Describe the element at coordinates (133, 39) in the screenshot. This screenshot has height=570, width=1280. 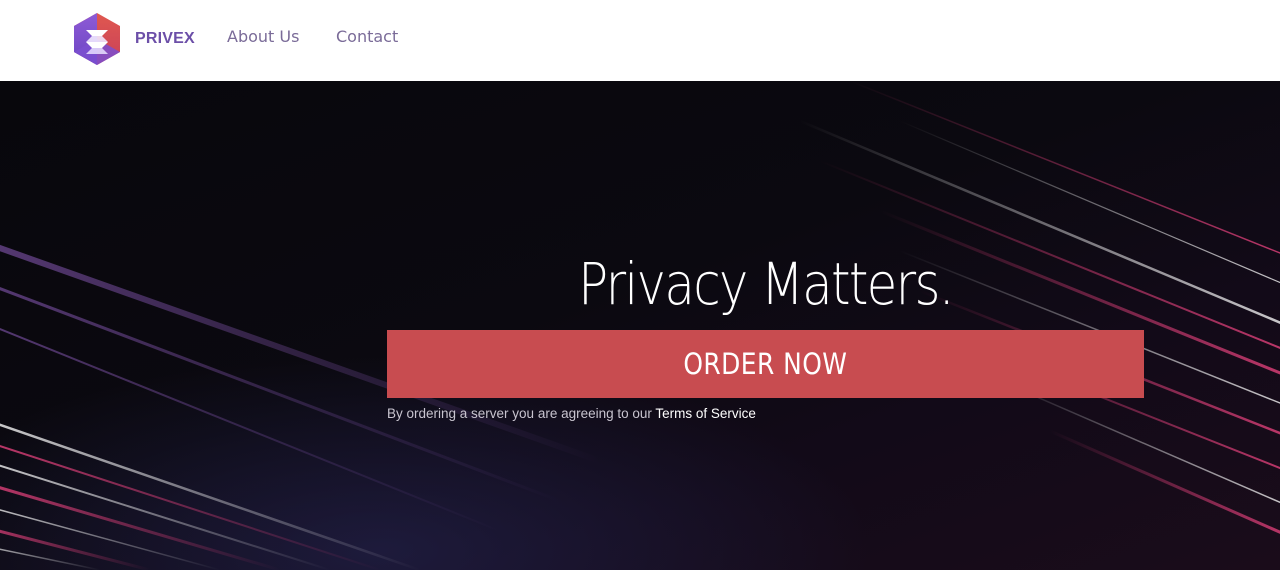
I see `brand-home-link: PRIVEX` at that location.